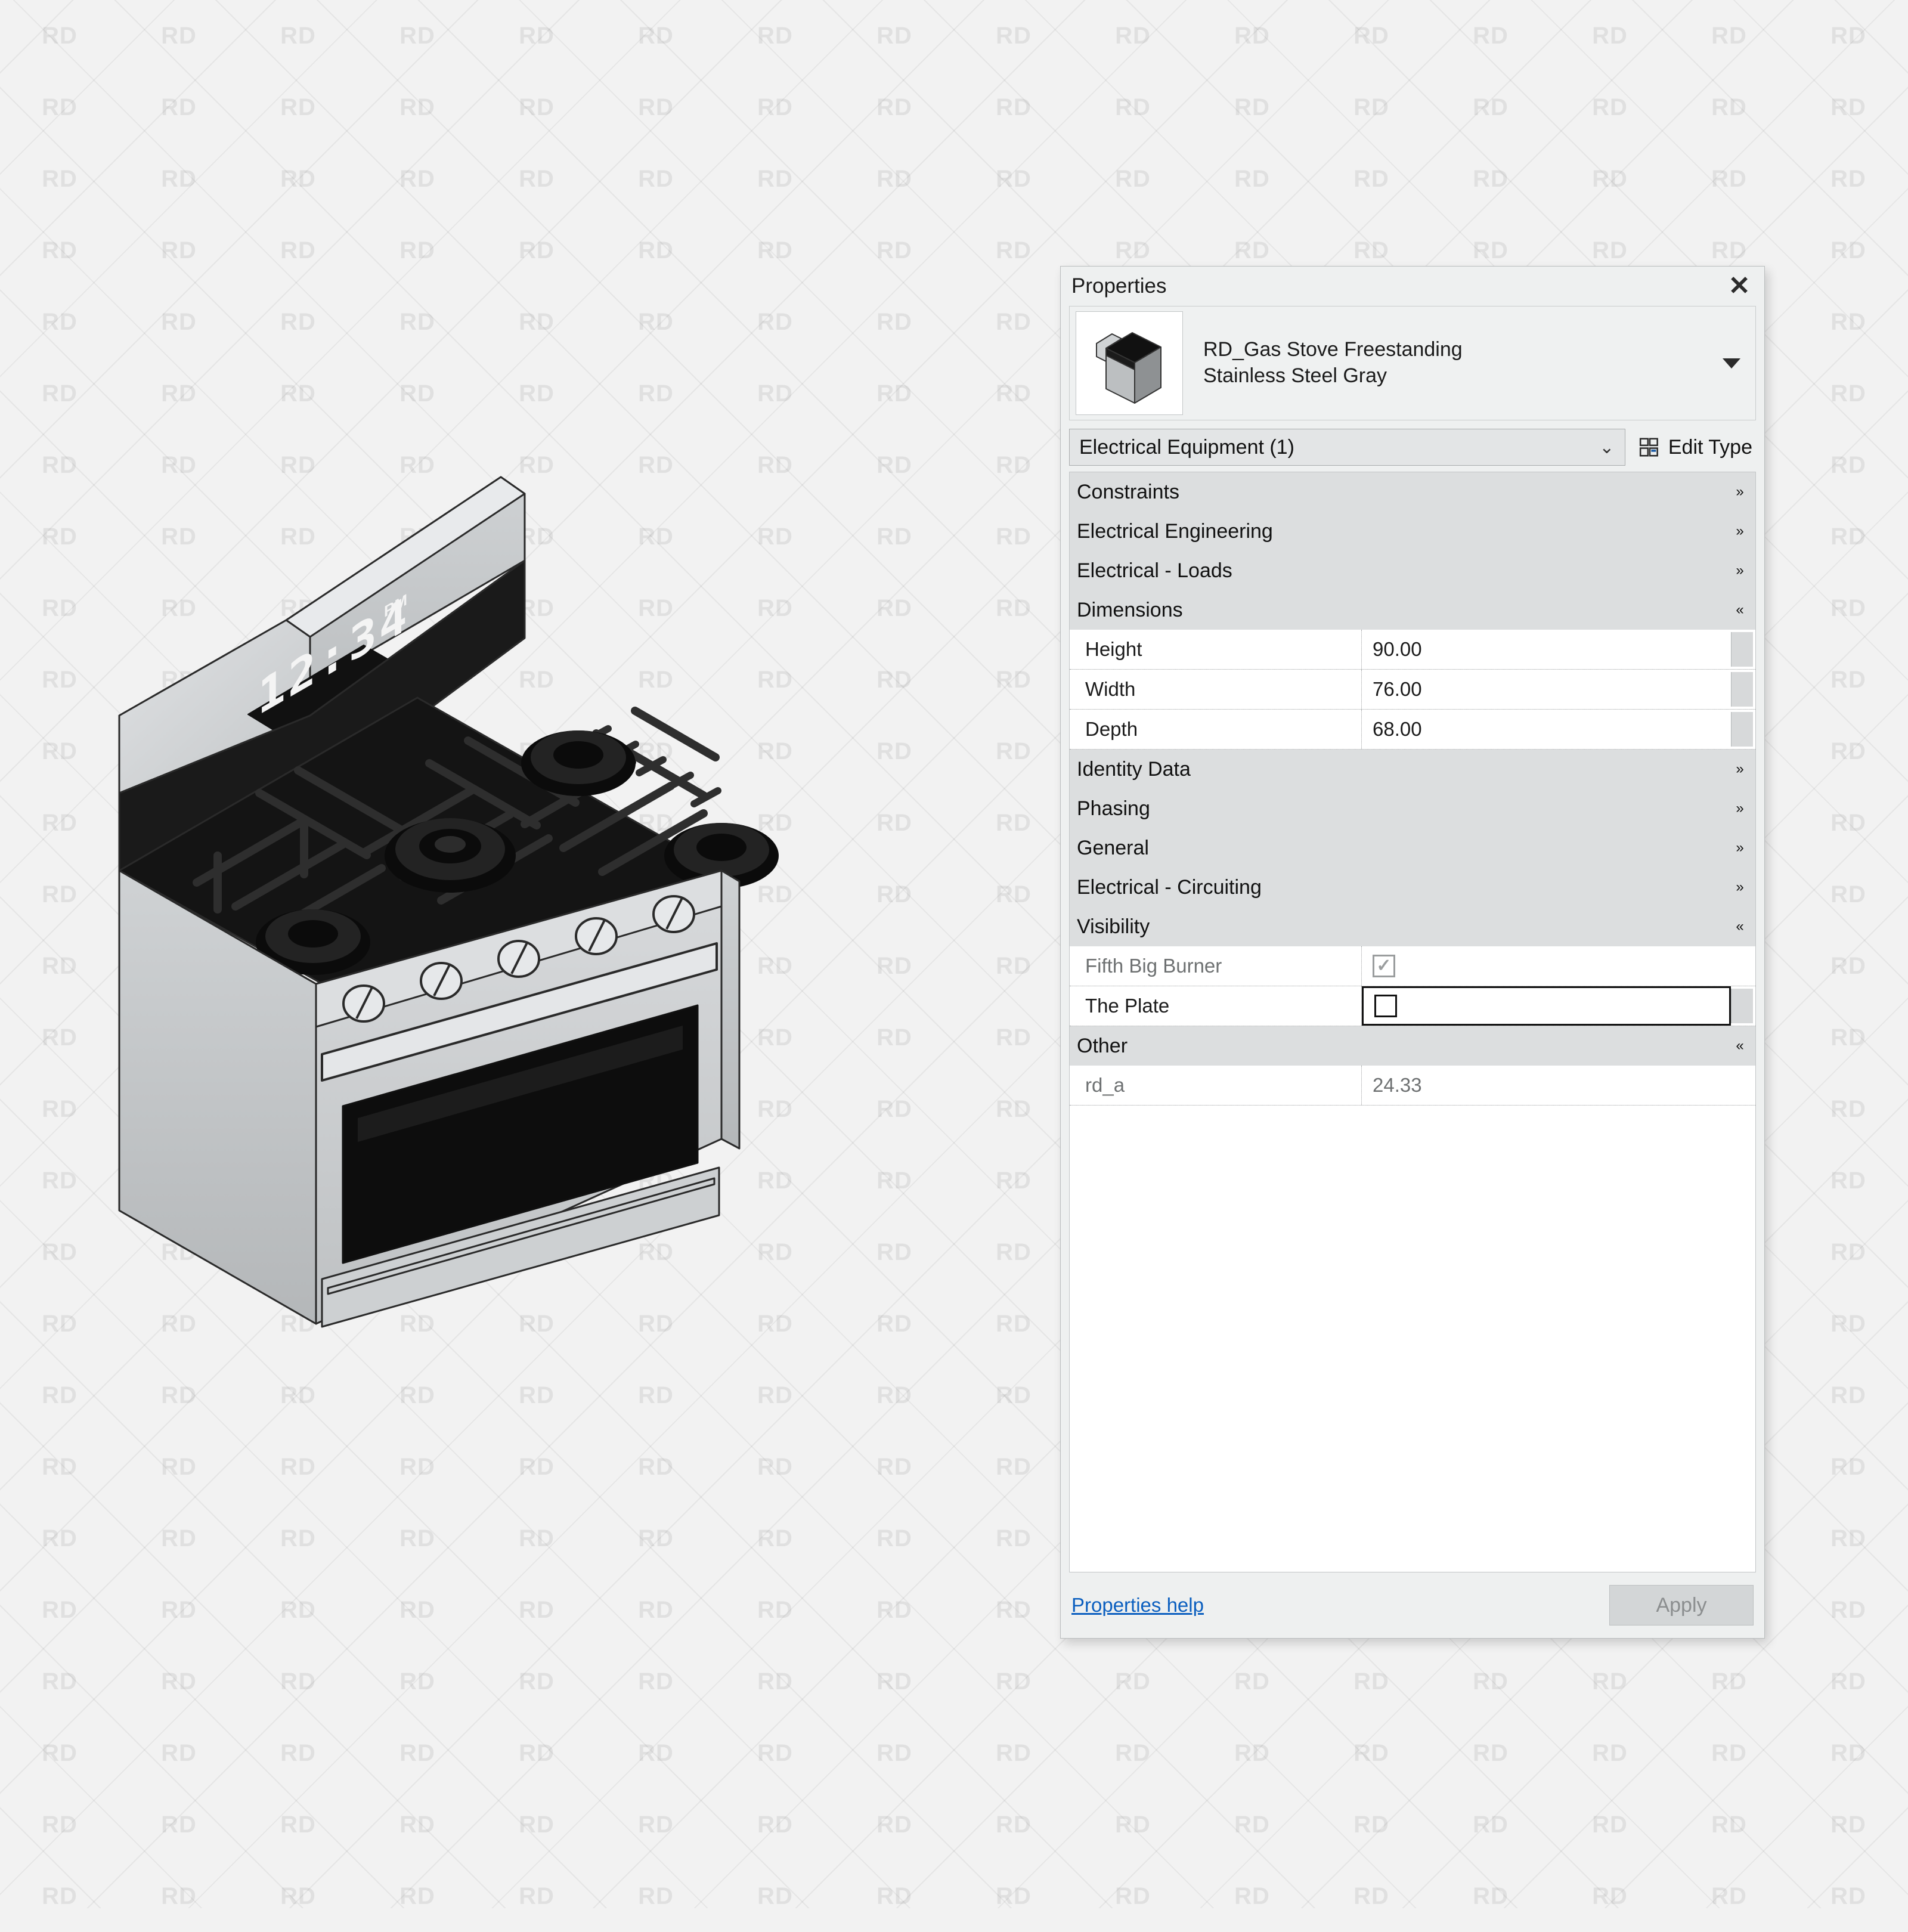 The width and height of the screenshot is (1908, 1932). What do you see at coordinates (1710, 447) in the screenshot?
I see `edit-type-label: Edit Type` at bounding box center [1710, 447].